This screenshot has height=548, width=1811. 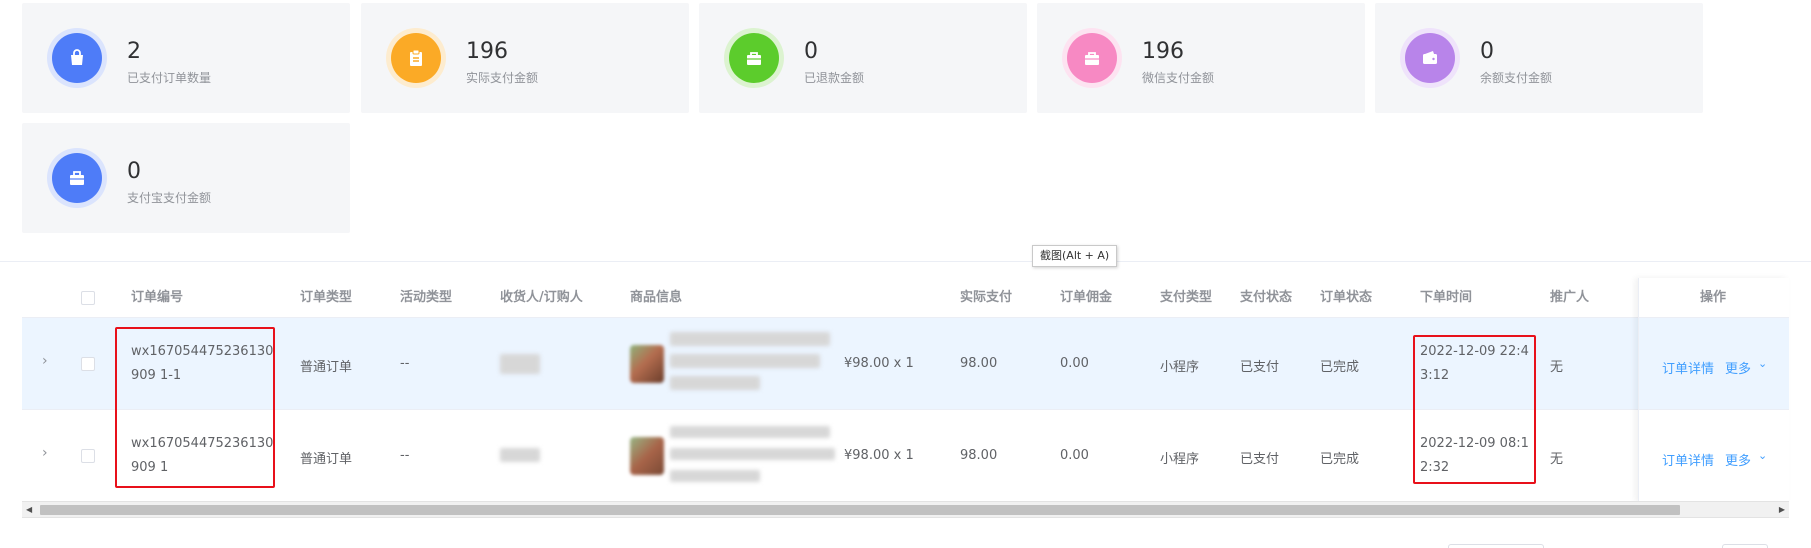 What do you see at coordinates (77, 58) in the screenshot?
I see `shopping-bag-icon` at bounding box center [77, 58].